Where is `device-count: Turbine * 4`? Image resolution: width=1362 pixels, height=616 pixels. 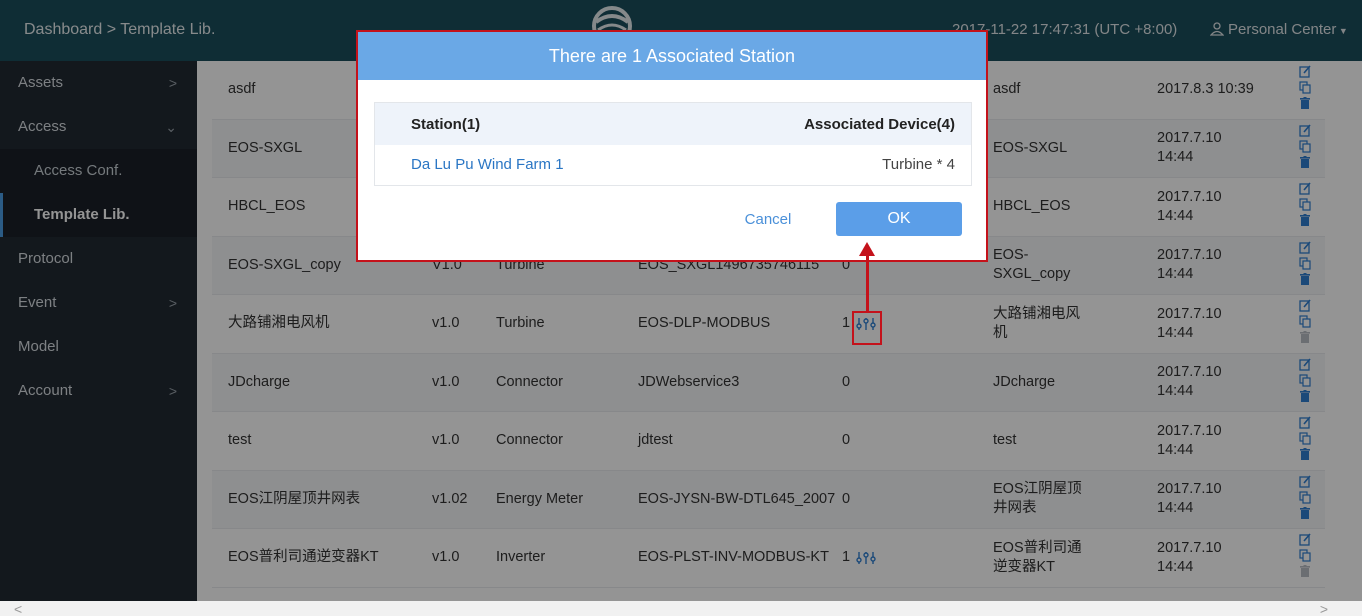 device-count: Turbine * 4 is located at coordinates (918, 164).